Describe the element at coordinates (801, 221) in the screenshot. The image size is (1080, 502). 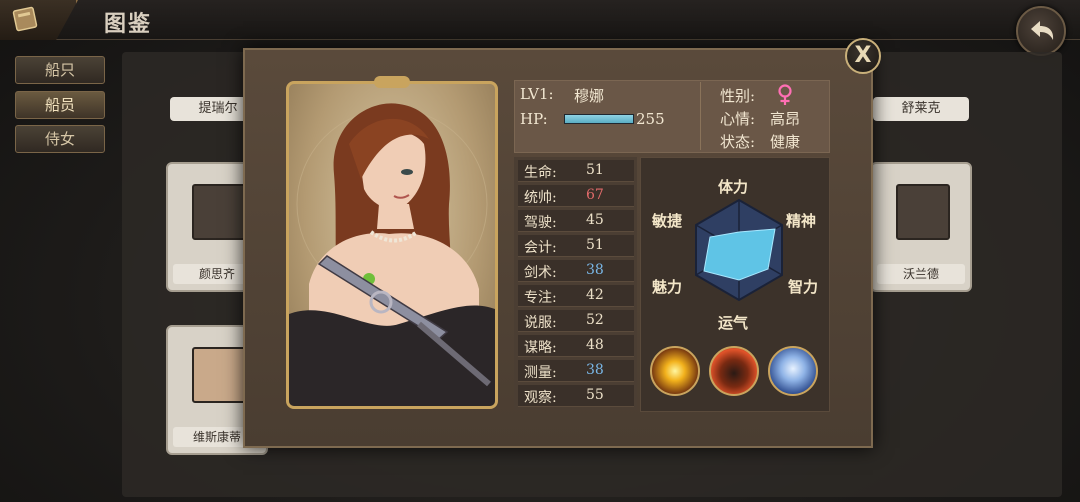
I see `radar-label-spirit: 精神` at that location.